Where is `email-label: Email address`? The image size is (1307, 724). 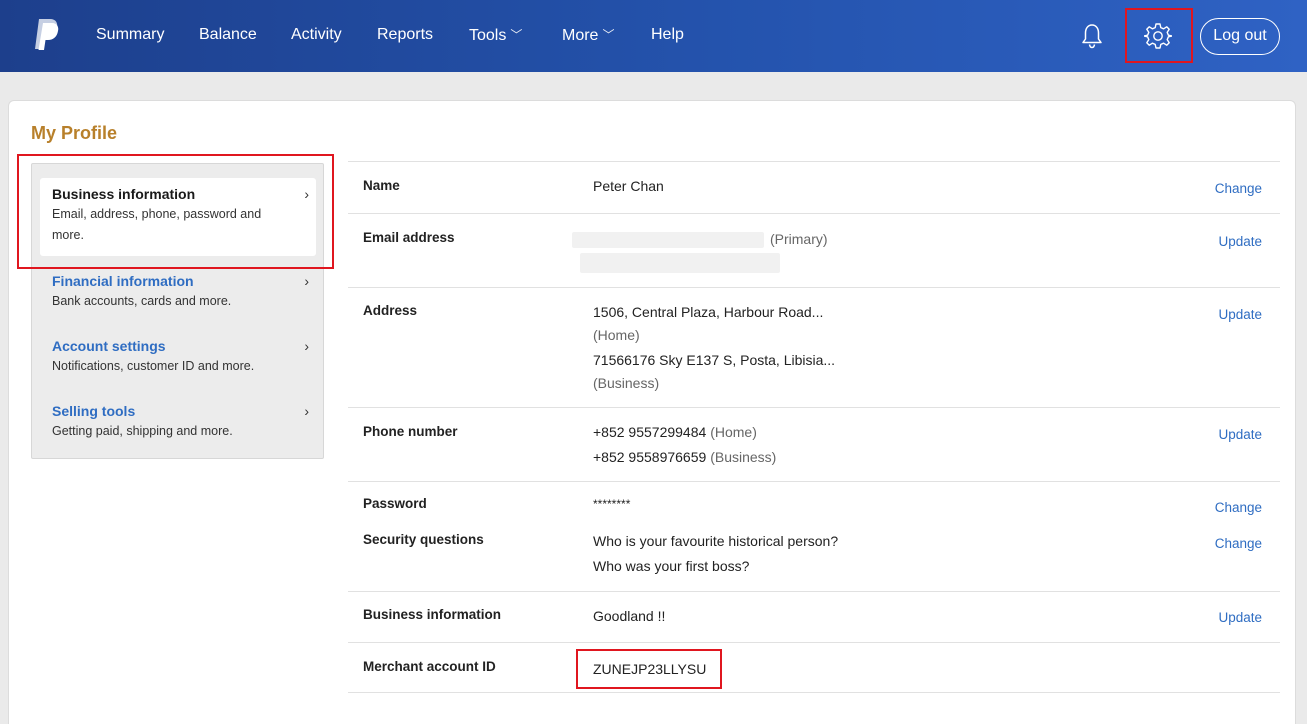 email-label: Email address is located at coordinates (409, 237).